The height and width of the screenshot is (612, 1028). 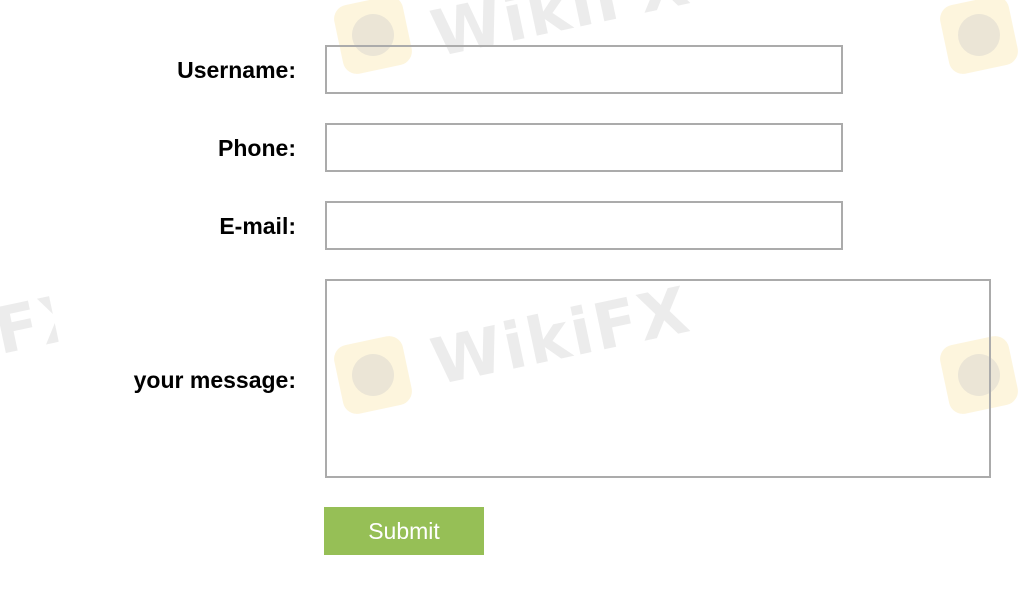 I want to click on wikifx-text-watermark-fragment: WikiFX, so click(x=31, y=327).